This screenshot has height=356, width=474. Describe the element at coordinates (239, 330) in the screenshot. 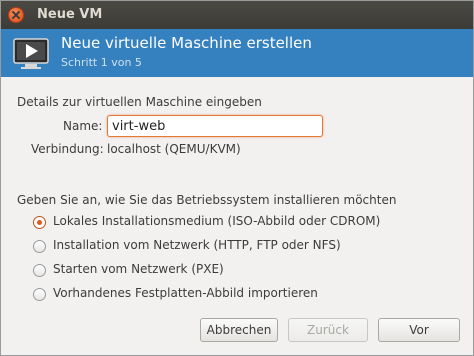

I see `cancel-button: Abbrechen` at that location.